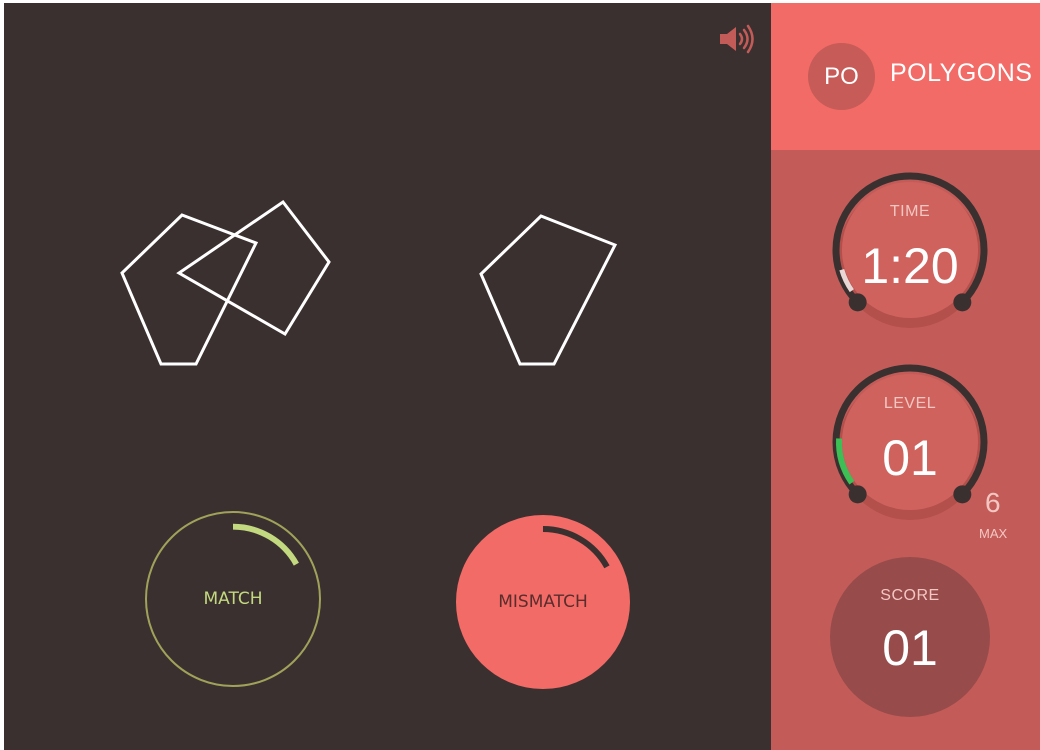  What do you see at coordinates (841, 76) in the screenshot?
I see `game-badge: PO` at bounding box center [841, 76].